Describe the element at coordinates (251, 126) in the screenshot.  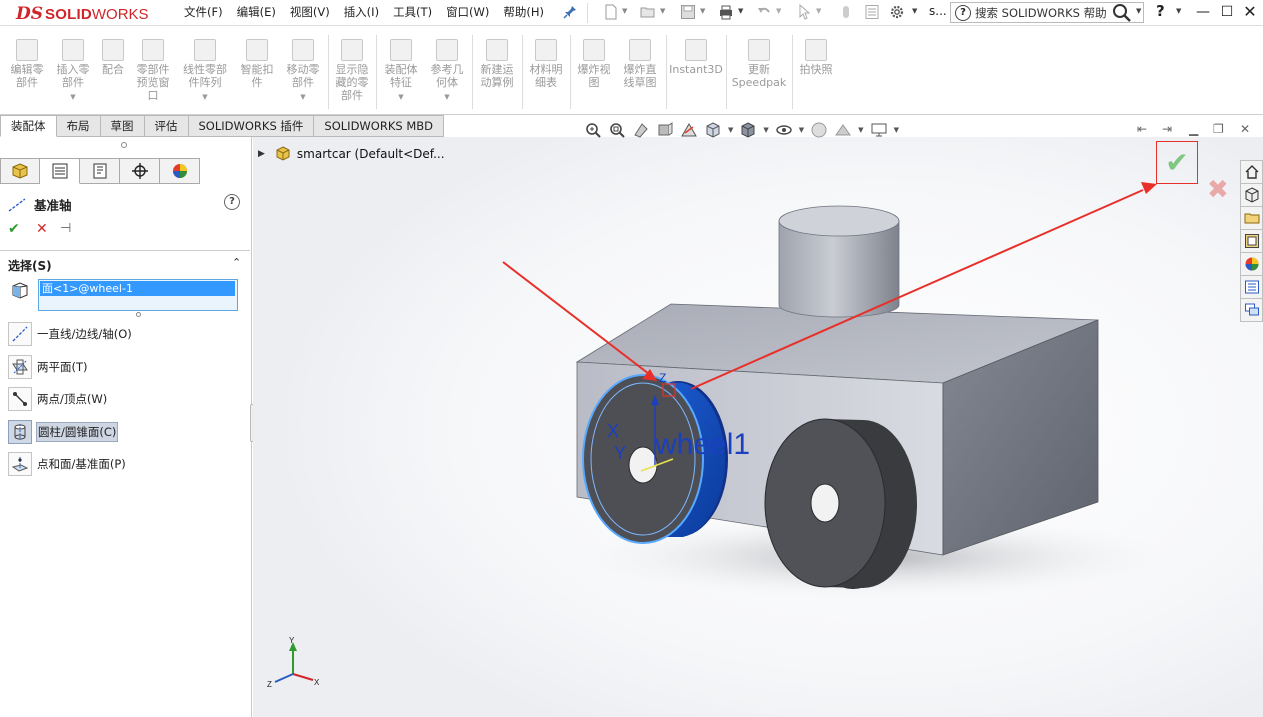
I see `tab-addins: SOLIDWORKS 插件` at that location.